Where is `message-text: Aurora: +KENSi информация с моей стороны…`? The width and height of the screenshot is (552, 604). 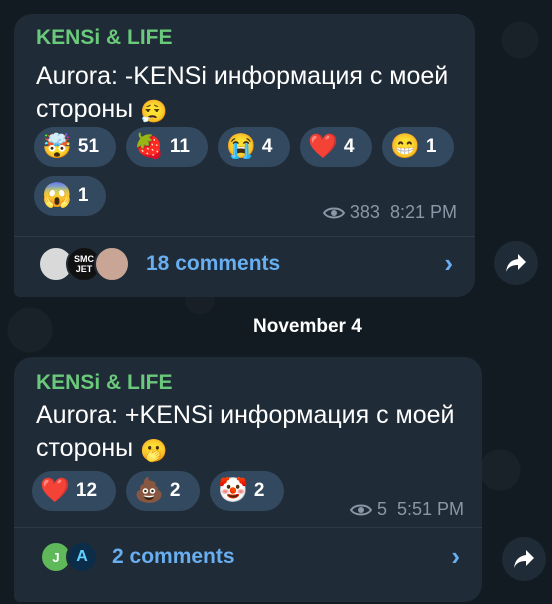 message-text: Aurora: +KENSi информация с моей стороны… is located at coordinates (251, 433).